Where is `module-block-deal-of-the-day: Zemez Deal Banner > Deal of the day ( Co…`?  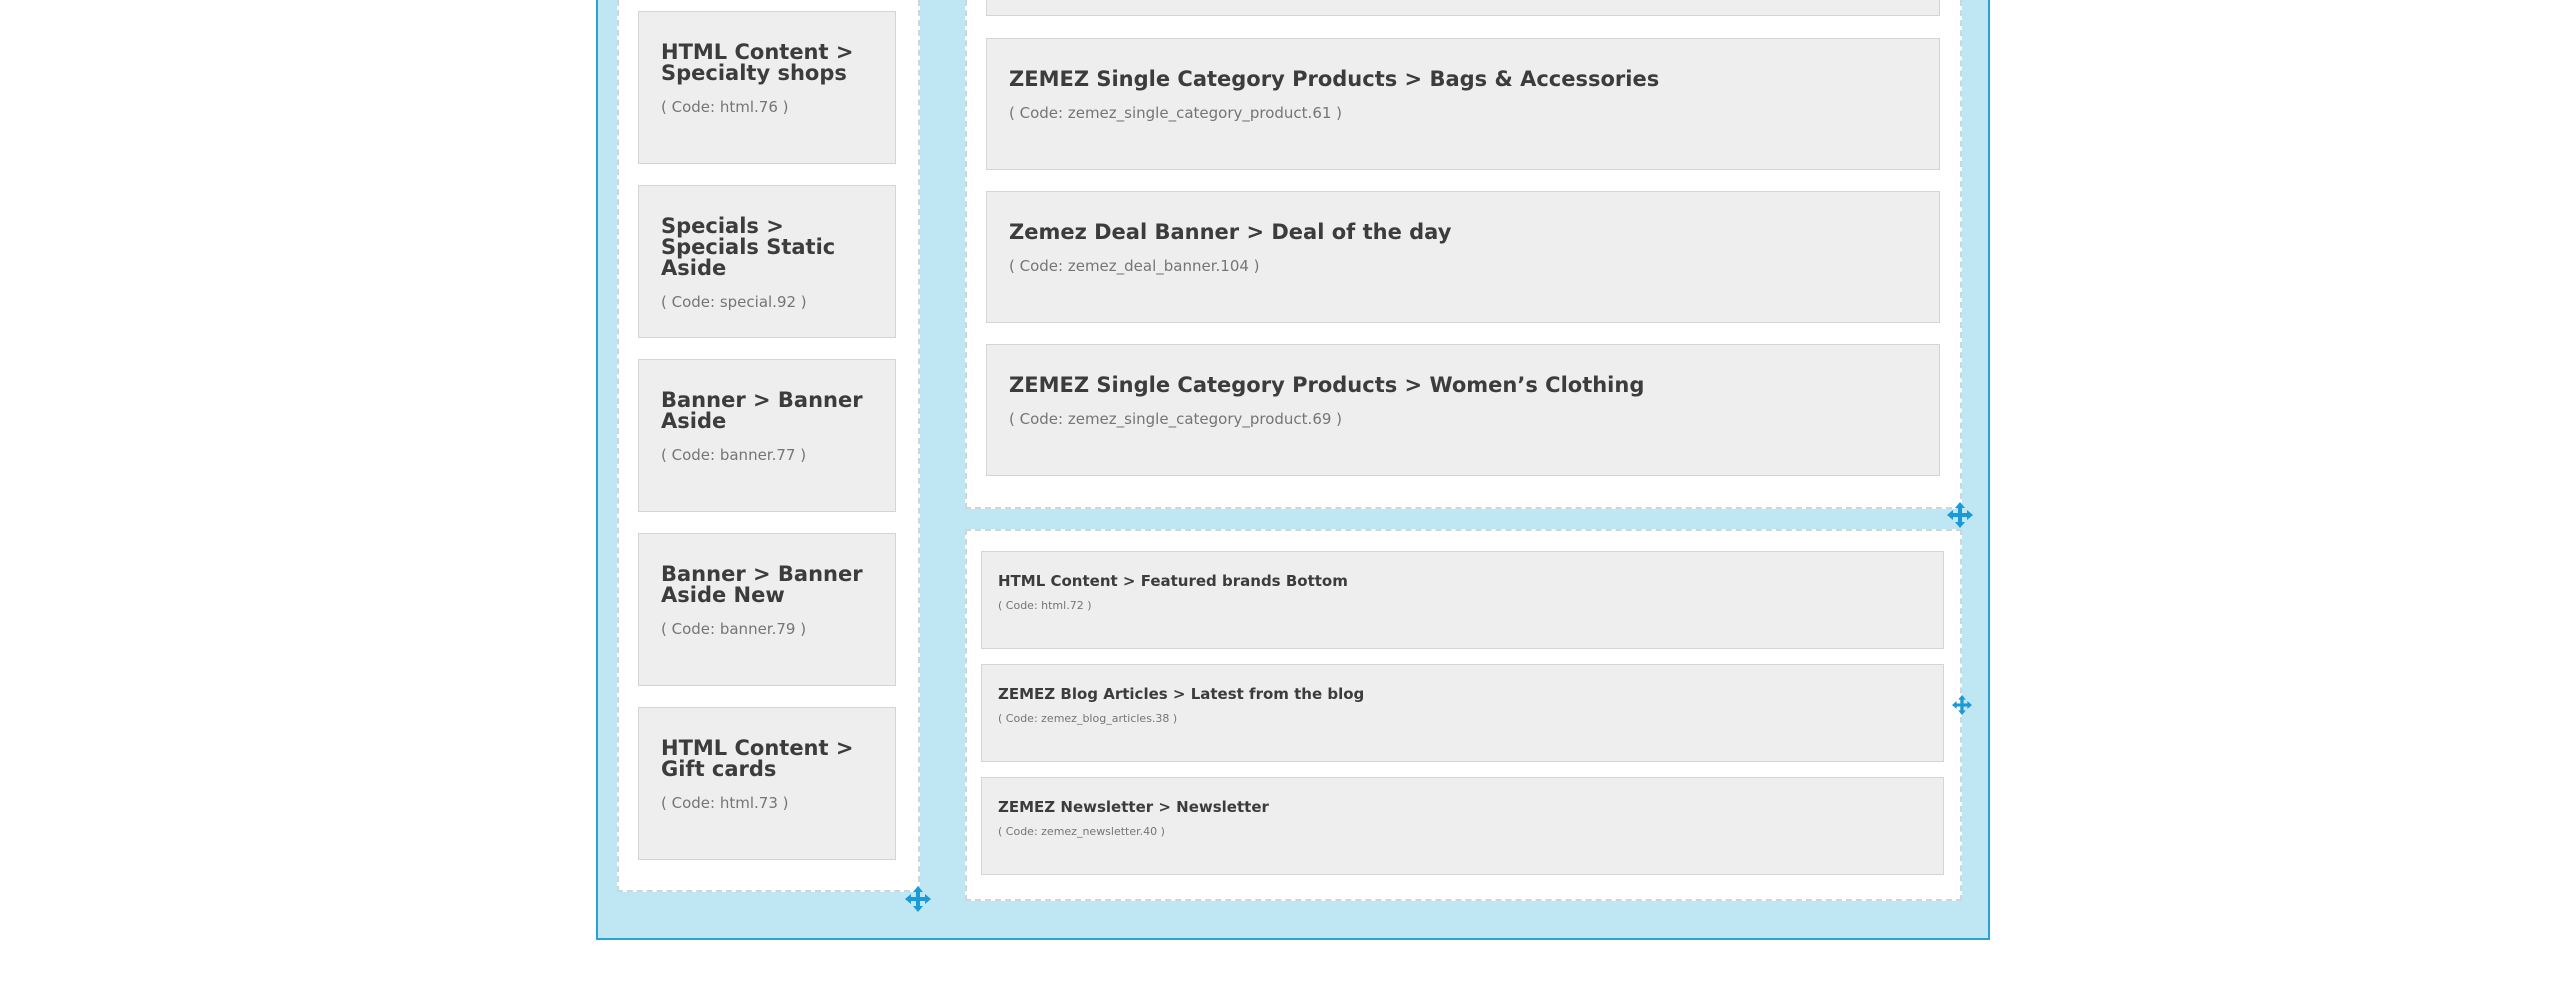
module-block-deal-of-the-day: Zemez Deal Banner > Deal of the day ( Co… is located at coordinates (1463, 257).